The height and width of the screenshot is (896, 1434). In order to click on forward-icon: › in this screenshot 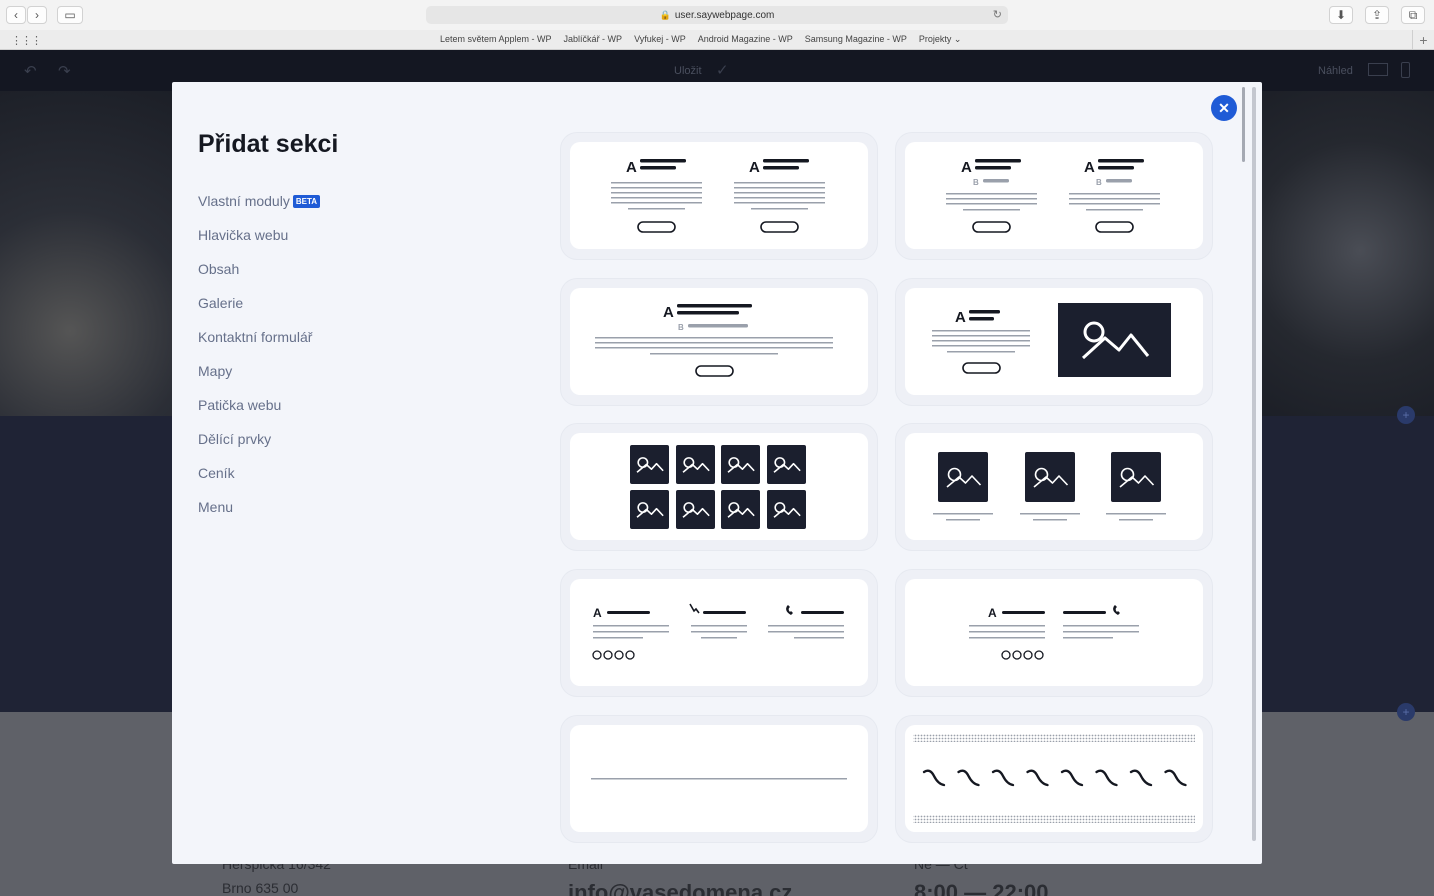, I will do `click(37, 15)`.